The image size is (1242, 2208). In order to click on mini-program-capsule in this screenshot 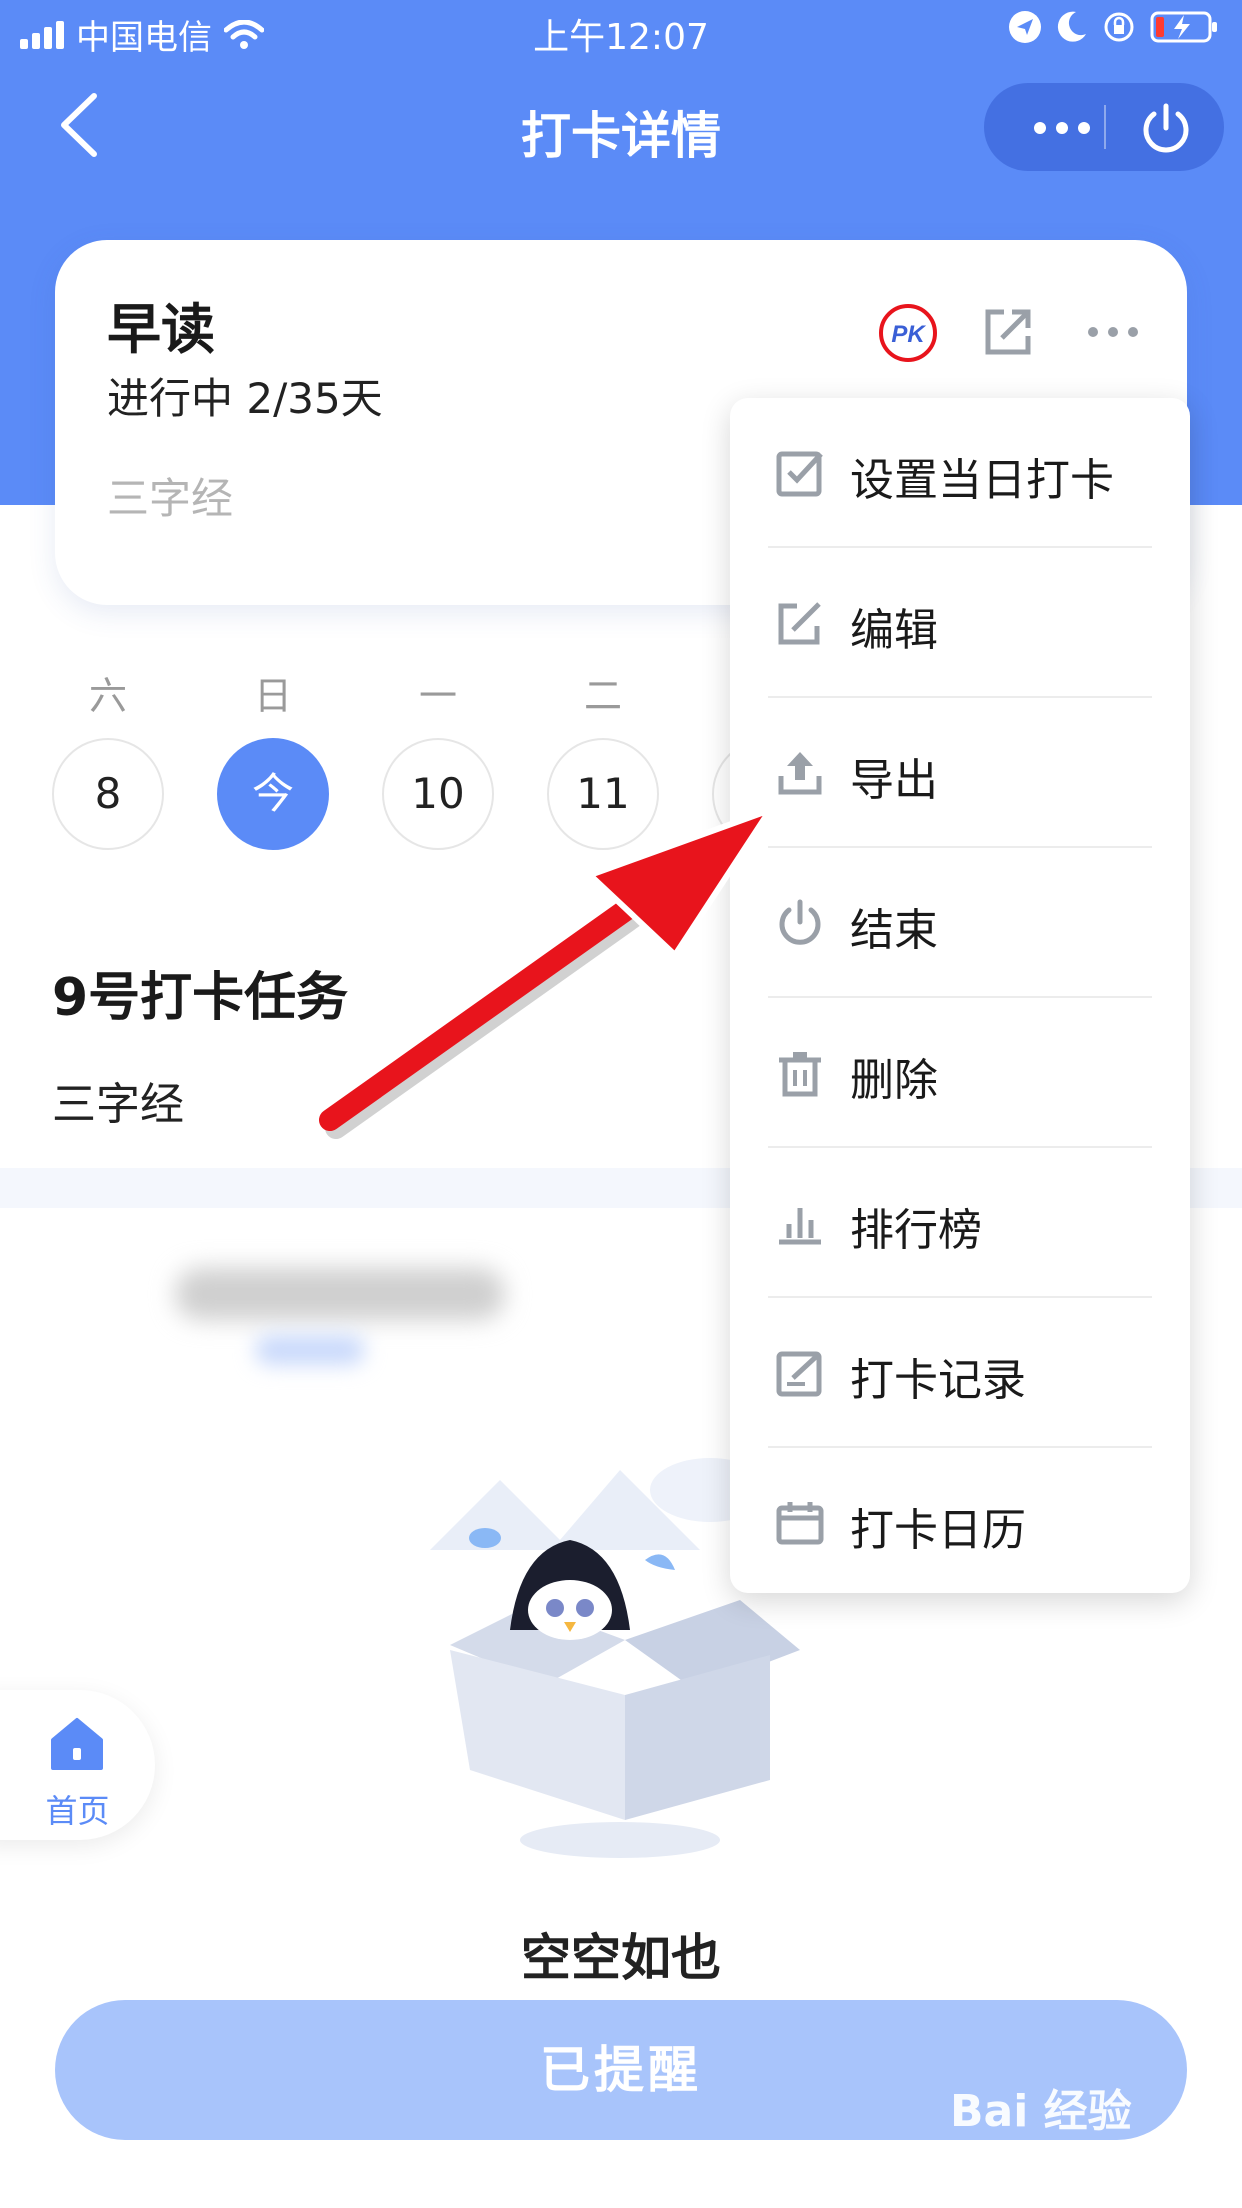, I will do `click(1104, 127)`.